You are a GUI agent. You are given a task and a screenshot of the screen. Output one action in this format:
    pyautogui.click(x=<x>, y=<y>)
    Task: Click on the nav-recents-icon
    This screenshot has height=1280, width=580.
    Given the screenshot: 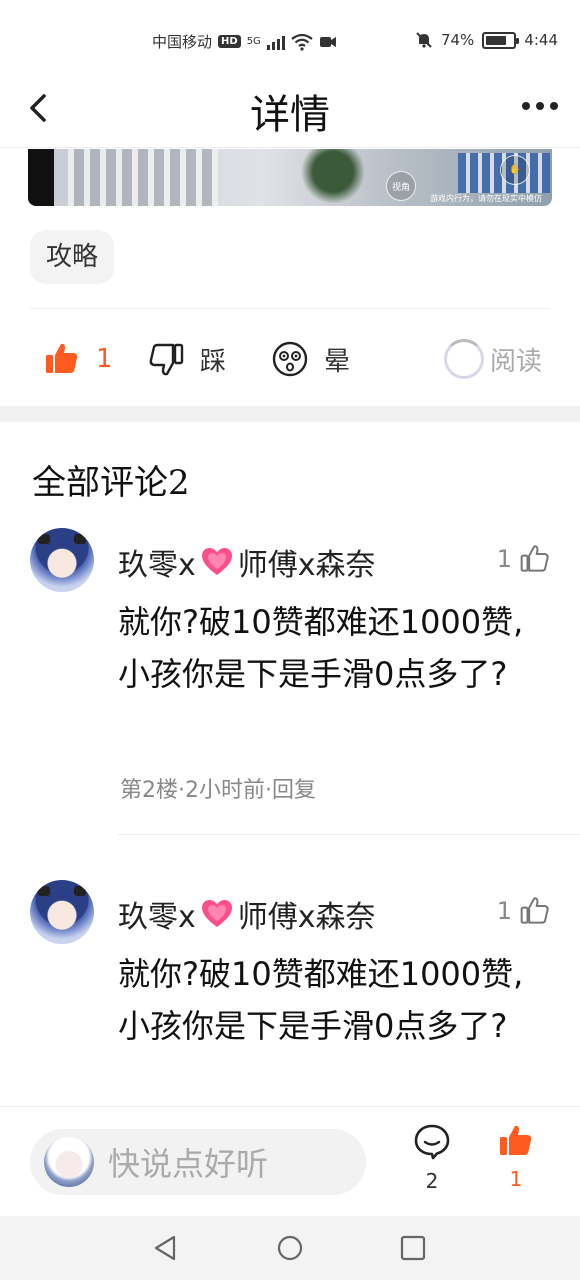 What is the action you would take?
    pyautogui.click(x=413, y=1248)
    